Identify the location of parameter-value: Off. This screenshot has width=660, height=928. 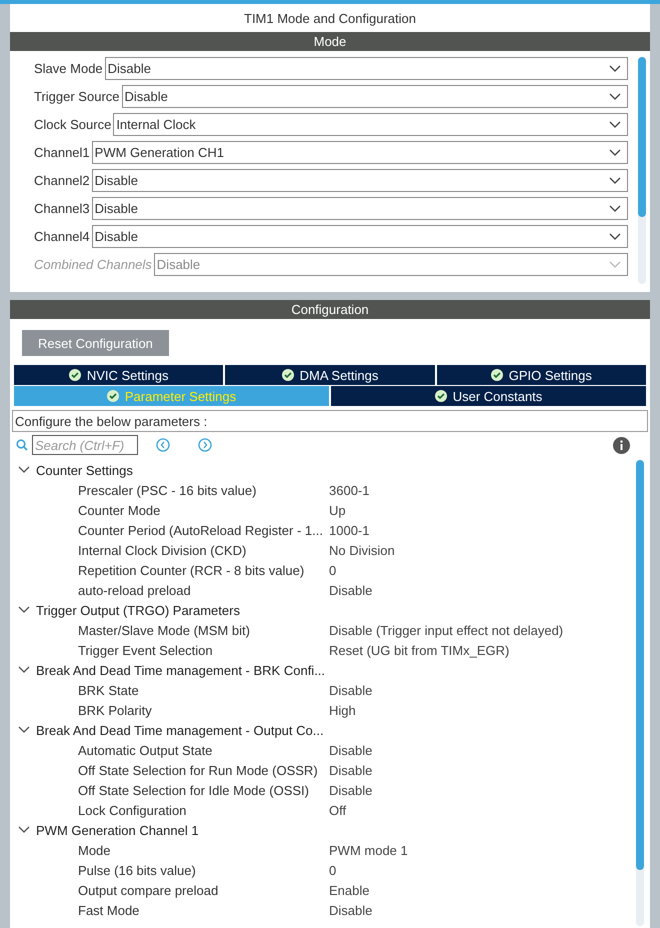
(481, 810).